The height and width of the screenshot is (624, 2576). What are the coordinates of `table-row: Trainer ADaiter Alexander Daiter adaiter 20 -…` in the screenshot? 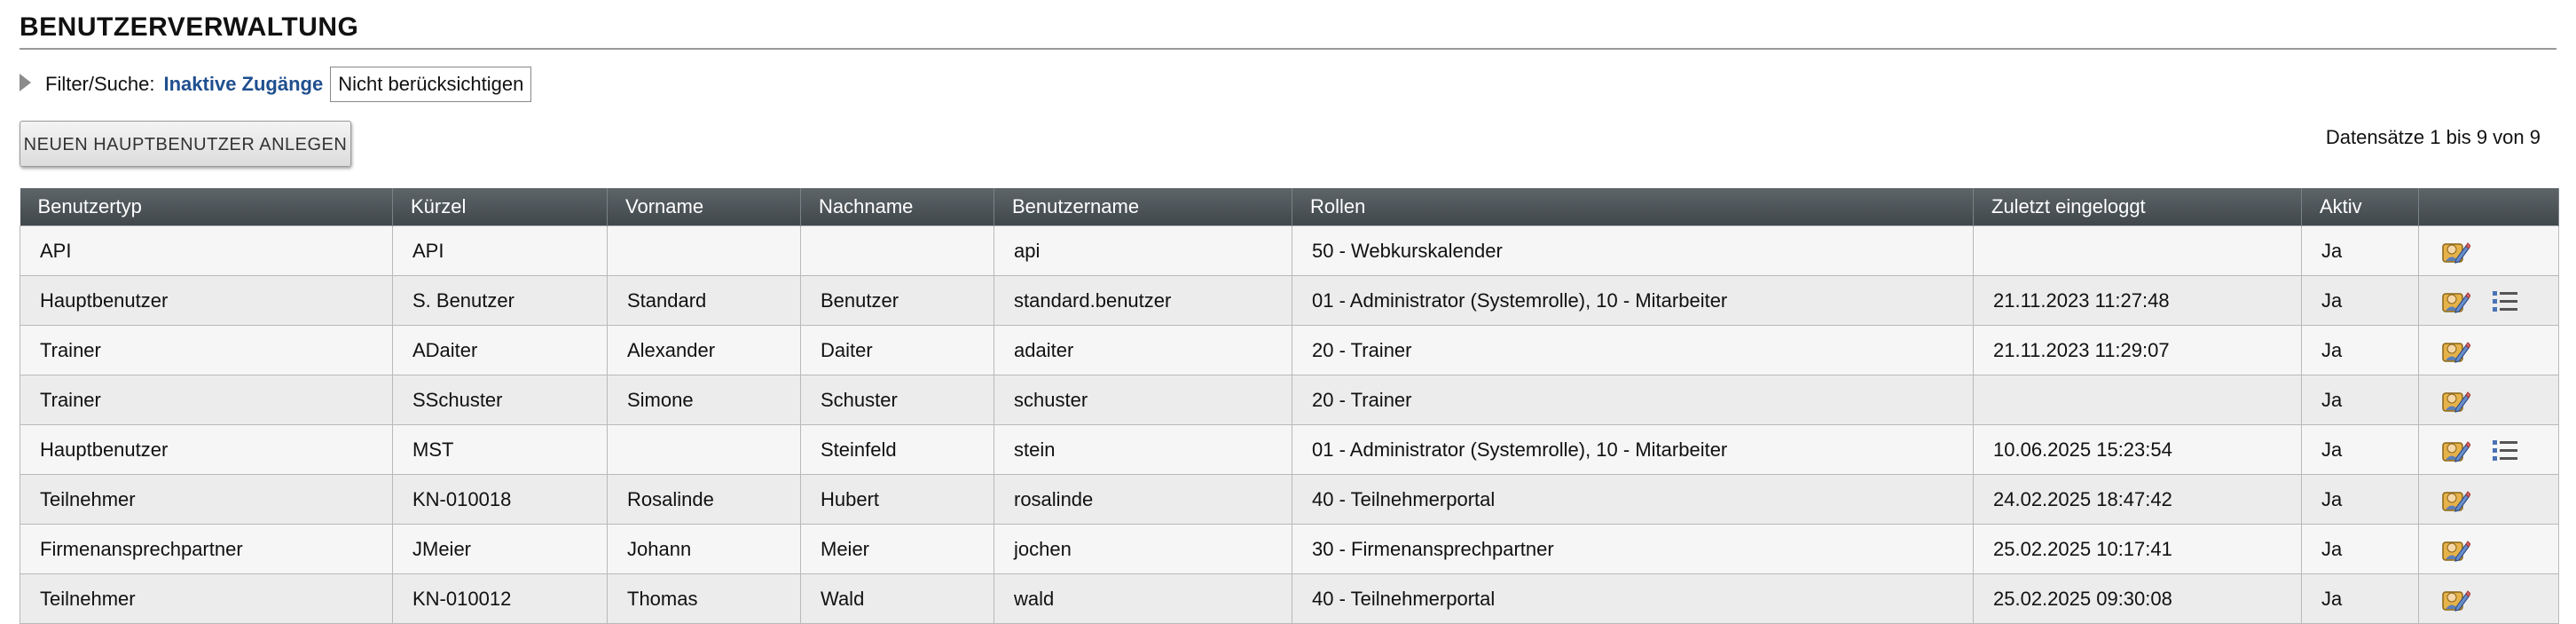 It's located at (1289, 350).